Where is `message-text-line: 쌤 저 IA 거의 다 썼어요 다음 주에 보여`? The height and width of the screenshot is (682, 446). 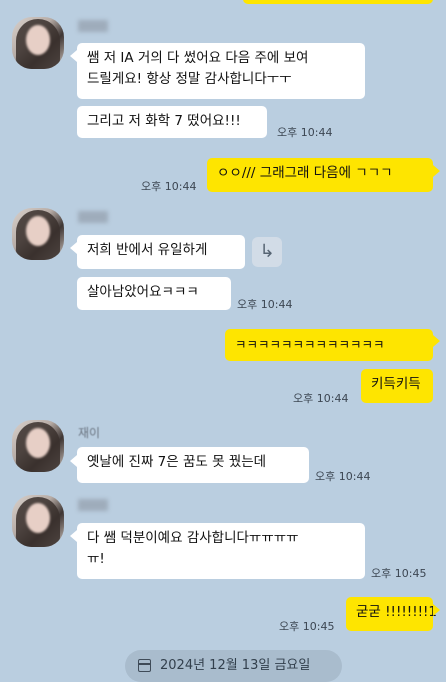 message-text-line: 쌤 저 IA 거의 다 썼어요 다음 주에 보여 is located at coordinates (198, 58).